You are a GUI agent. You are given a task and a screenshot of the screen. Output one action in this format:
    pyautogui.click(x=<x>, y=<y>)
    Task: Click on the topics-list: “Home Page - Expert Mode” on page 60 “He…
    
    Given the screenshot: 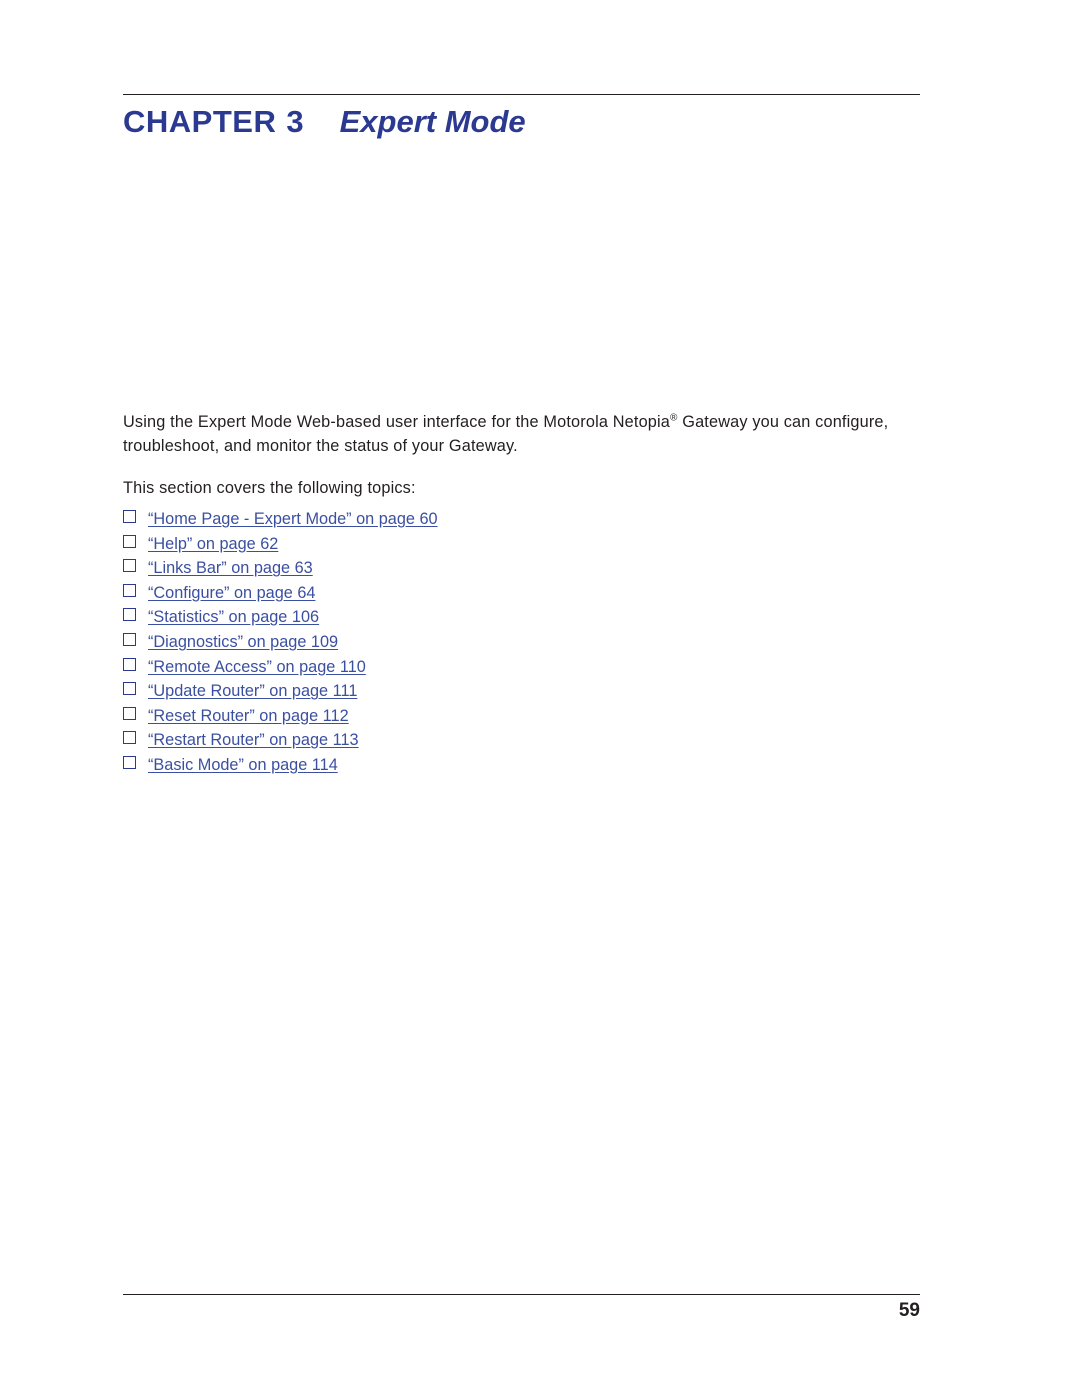 What is the action you would take?
    pyautogui.click(x=523, y=642)
    